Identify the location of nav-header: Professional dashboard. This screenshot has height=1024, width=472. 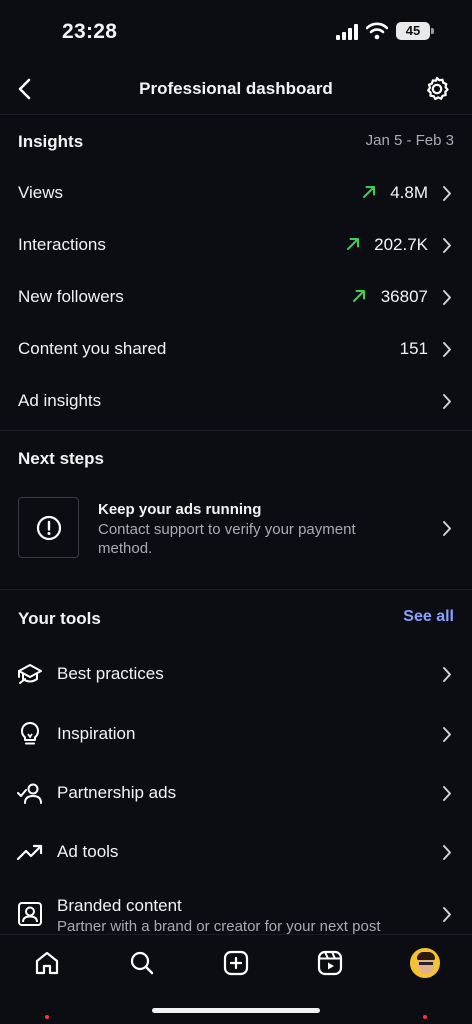
(236, 89).